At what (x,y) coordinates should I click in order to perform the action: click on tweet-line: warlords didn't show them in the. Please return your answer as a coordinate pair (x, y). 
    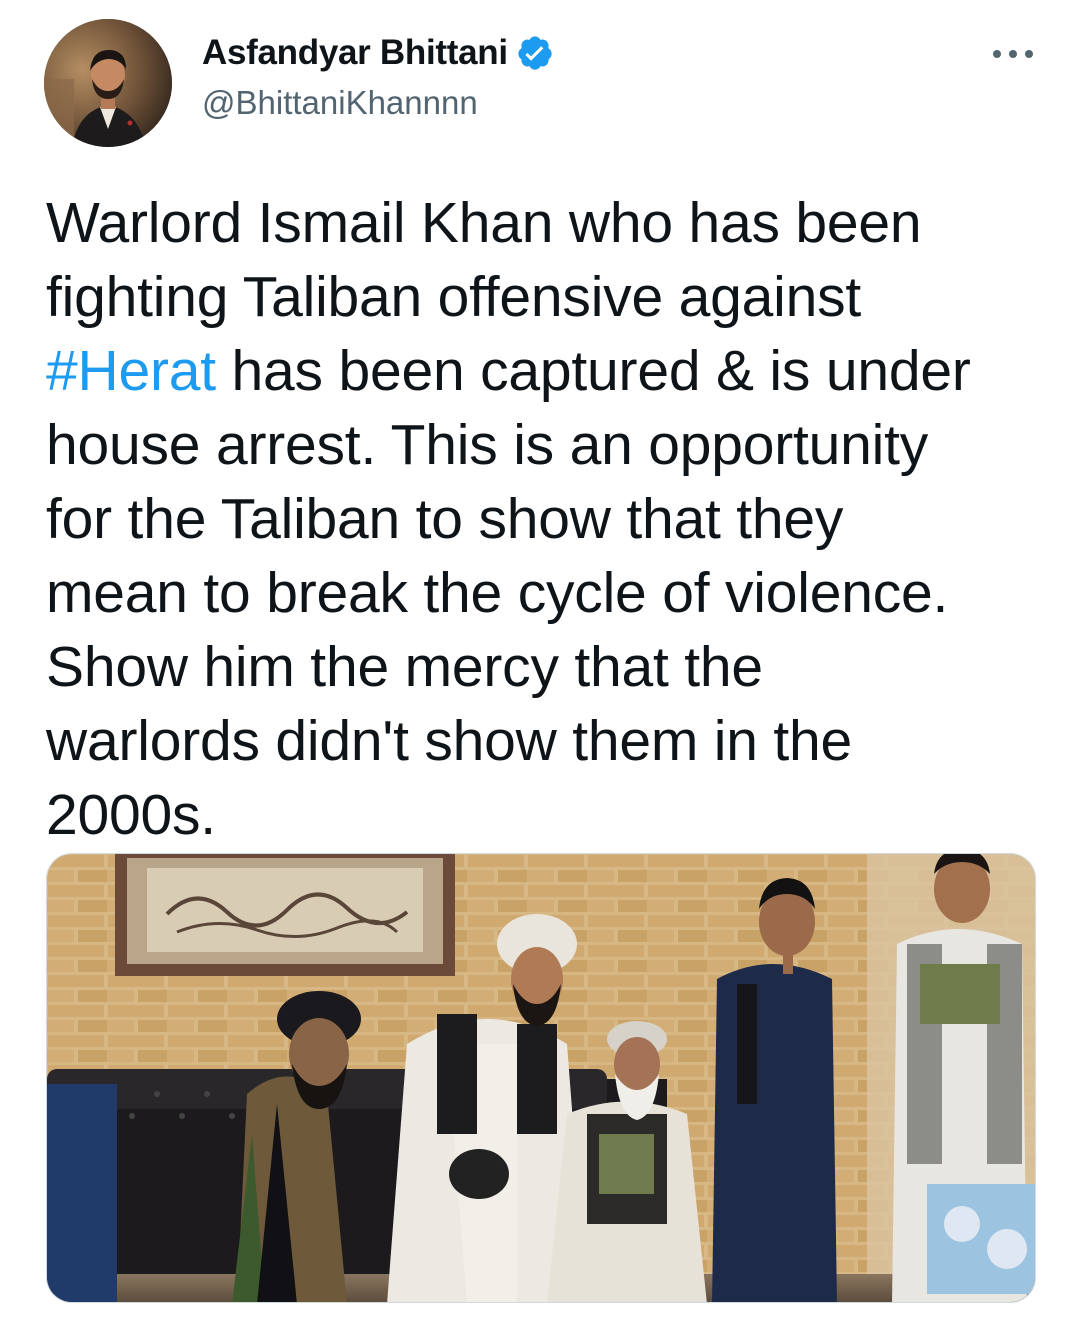
    Looking at the image, I should click on (449, 741).